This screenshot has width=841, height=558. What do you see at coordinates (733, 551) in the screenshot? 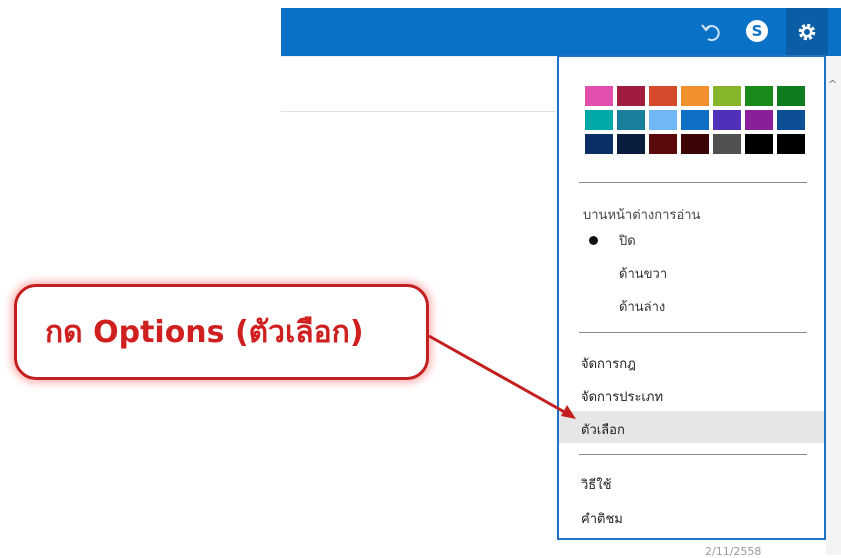
I see `partial-date-text: 2/11/2558` at bounding box center [733, 551].